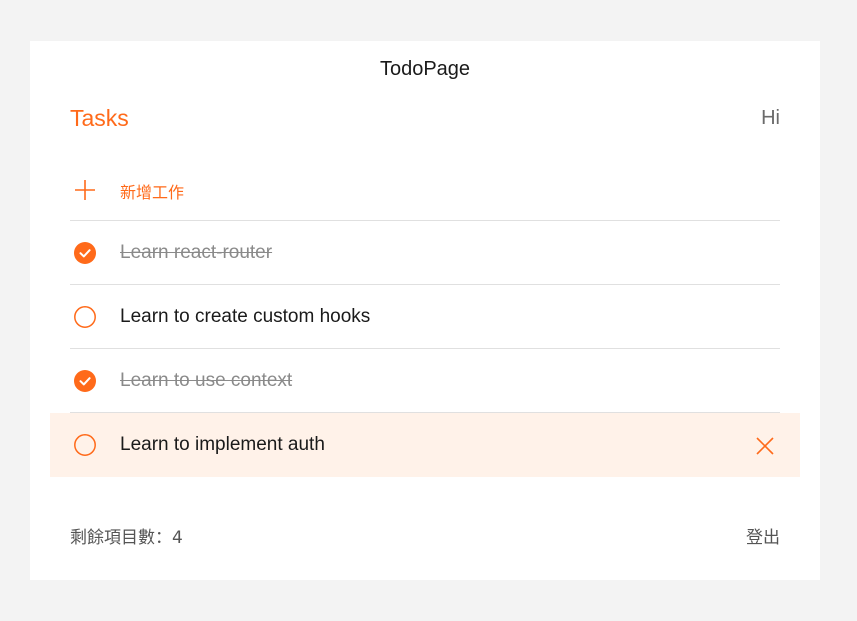  Describe the element at coordinates (425, 317) in the screenshot. I see `task-item: Learn to create custom hooks` at that location.